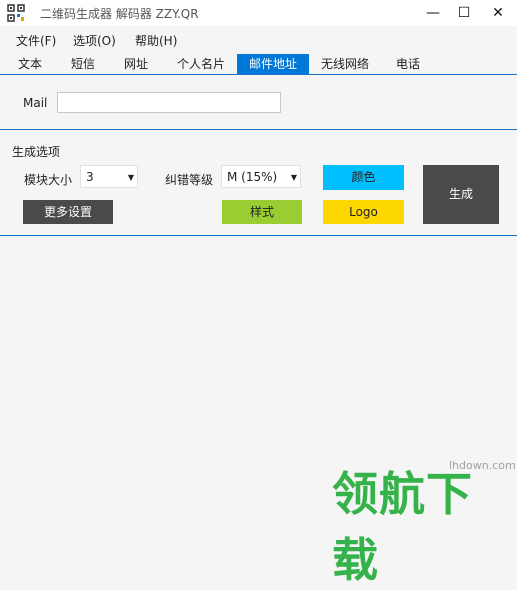 The image size is (517, 590). Describe the element at coordinates (402, 527) in the screenshot. I see `watermark-brand: 领航下载` at that location.